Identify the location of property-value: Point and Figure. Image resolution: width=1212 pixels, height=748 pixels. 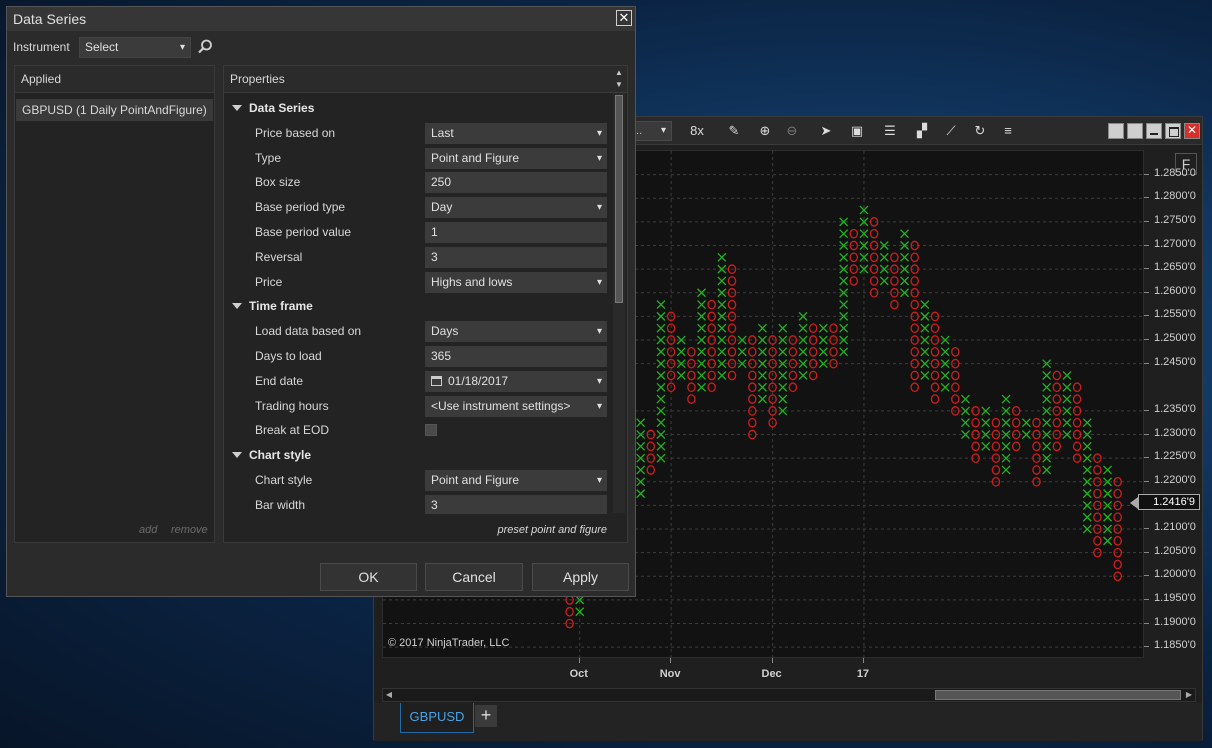
(475, 158).